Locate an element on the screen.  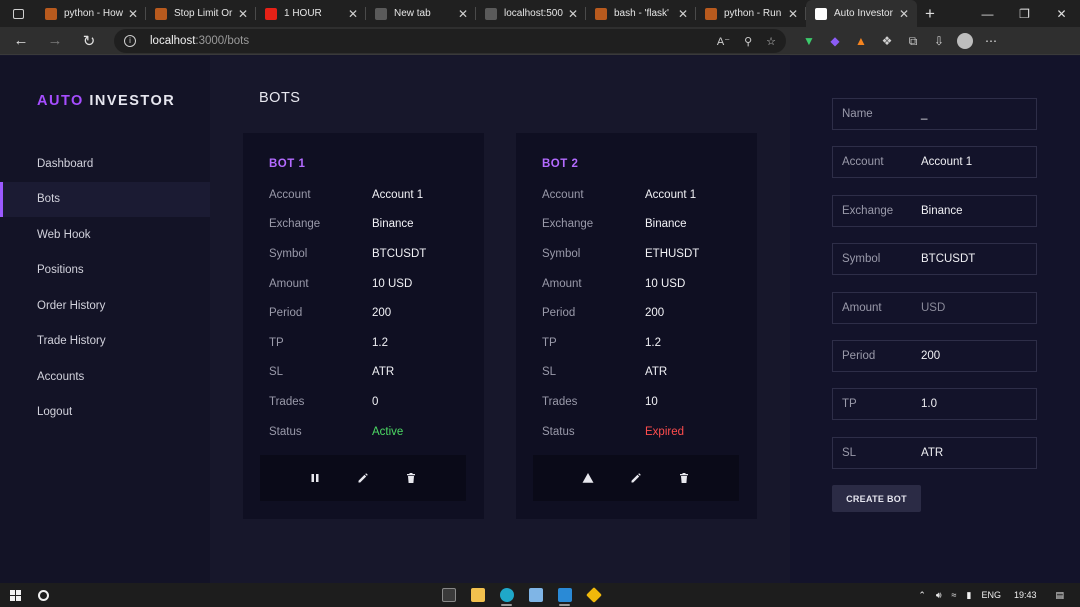
bot-detail-key: SL is located at coordinates (276, 372).